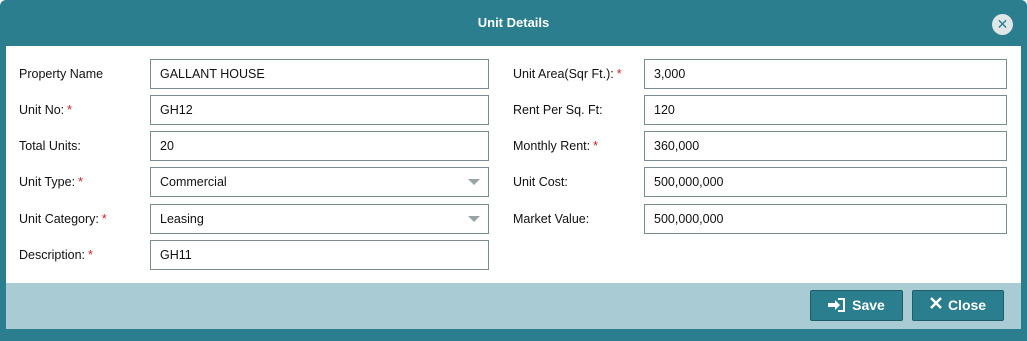  I want to click on unit-type-label: Unit Type: *, so click(51, 182).